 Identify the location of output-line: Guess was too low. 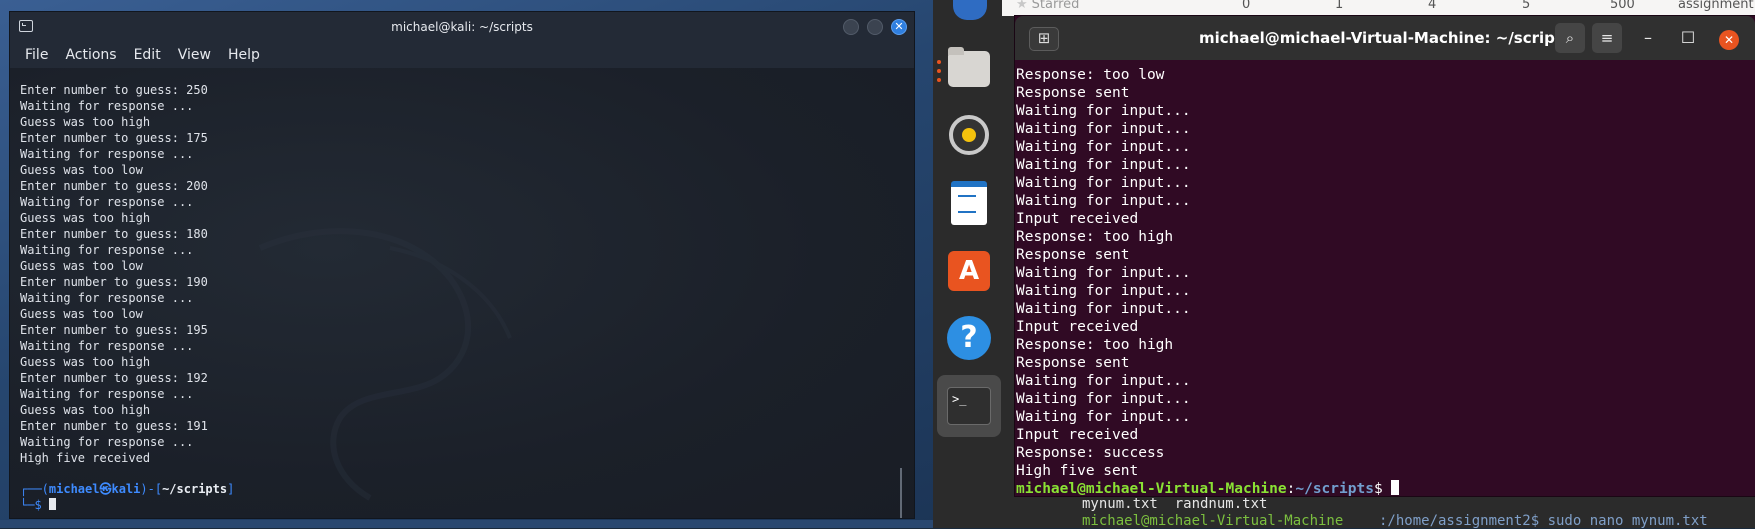
(81, 170).